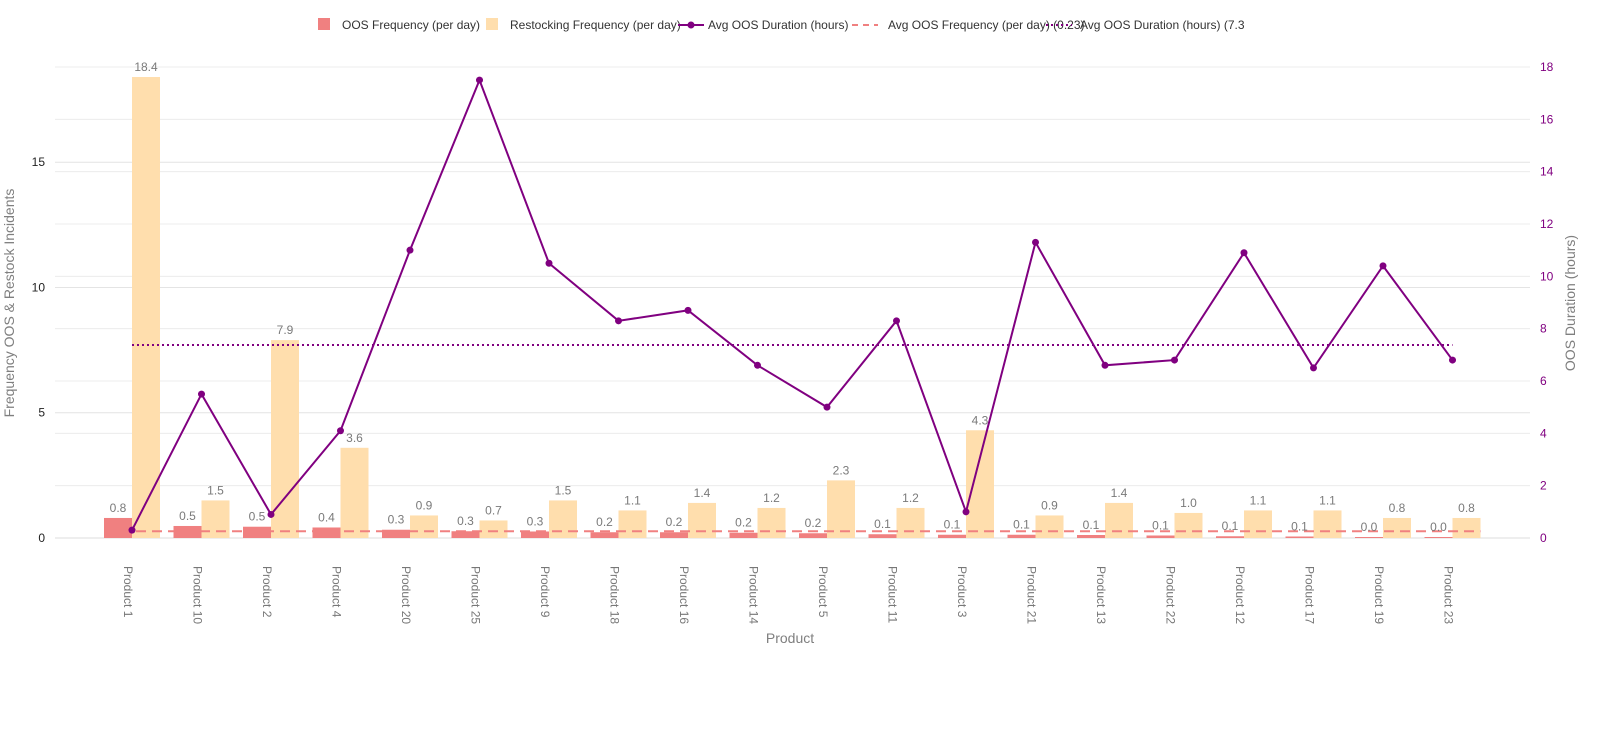 The image size is (1613, 751). Describe the element at coordinates (396, 520) in the screenshot. I see `data-label-oos: 0.3` at that location.